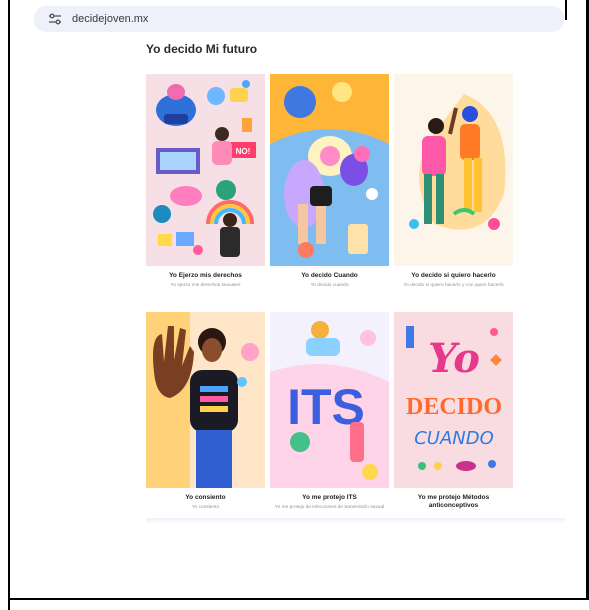 The image size is (589, 610). I want to click on svg-text: NO!, so click(243, 151).